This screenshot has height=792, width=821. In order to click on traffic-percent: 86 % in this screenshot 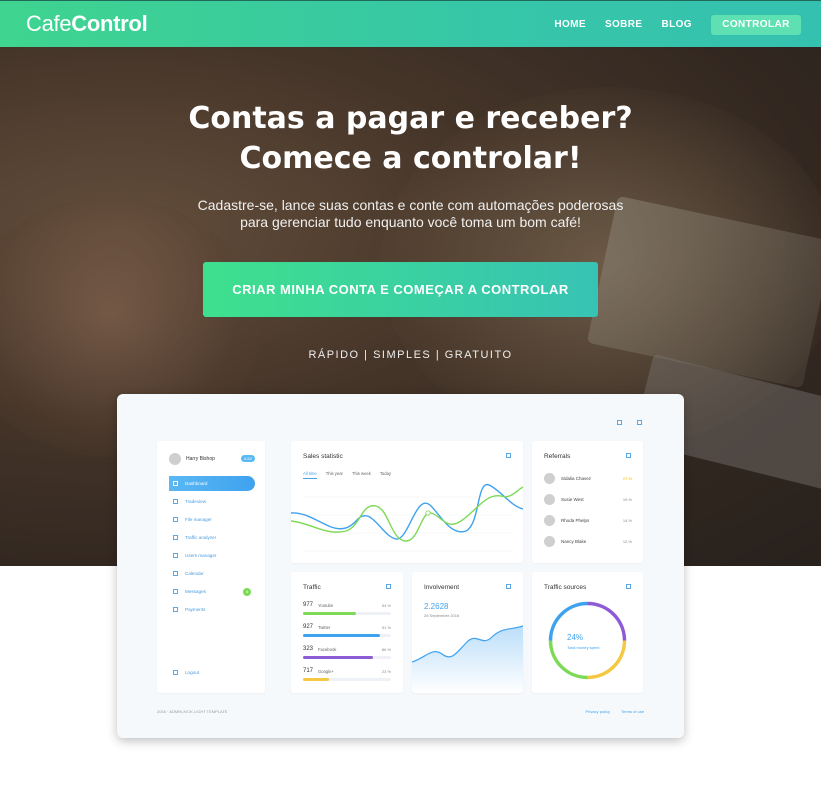, I will do `click(386, 649)`.